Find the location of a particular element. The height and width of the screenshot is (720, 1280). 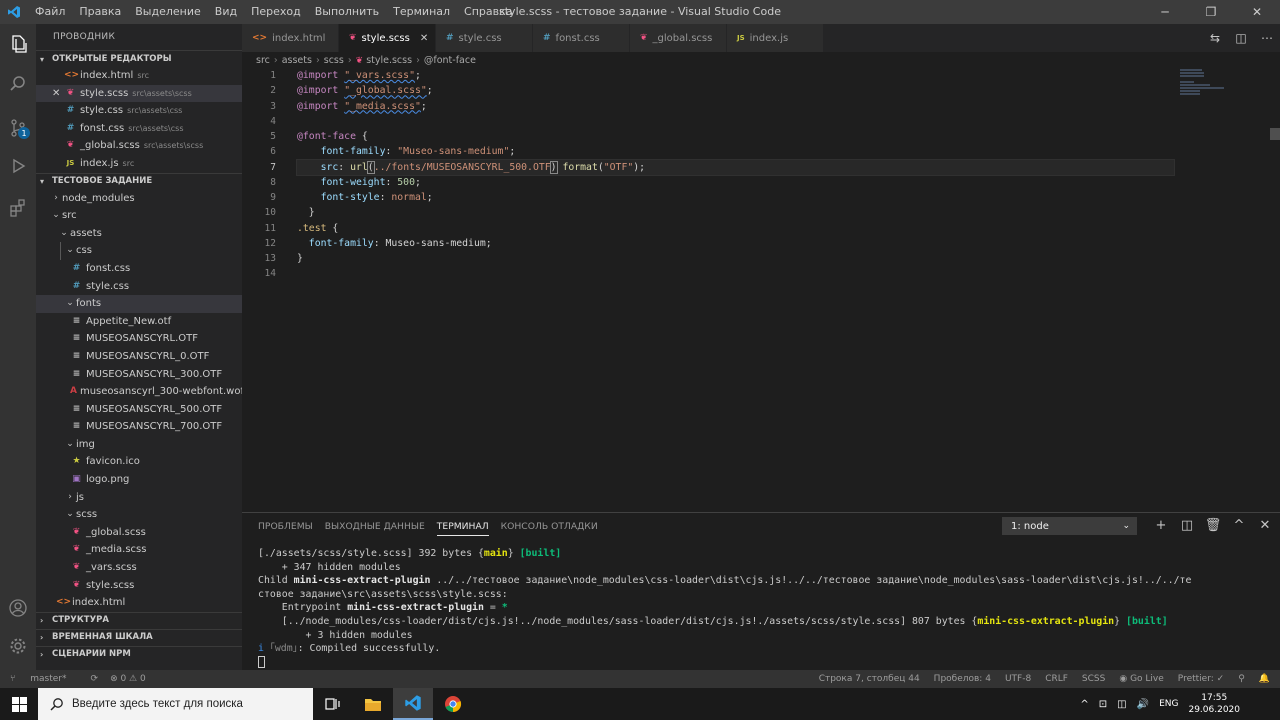

tree-file: ≡ MUSEOSANSCYRL_500.OTF is located at coordinates (139, 410).